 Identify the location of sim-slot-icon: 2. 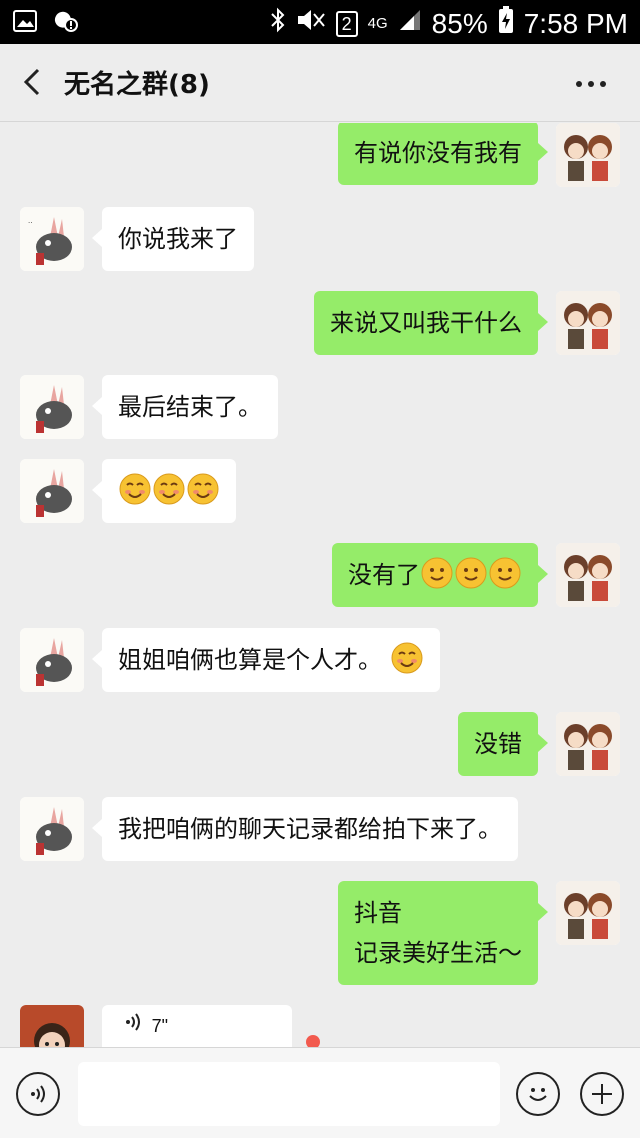
(346, 23).